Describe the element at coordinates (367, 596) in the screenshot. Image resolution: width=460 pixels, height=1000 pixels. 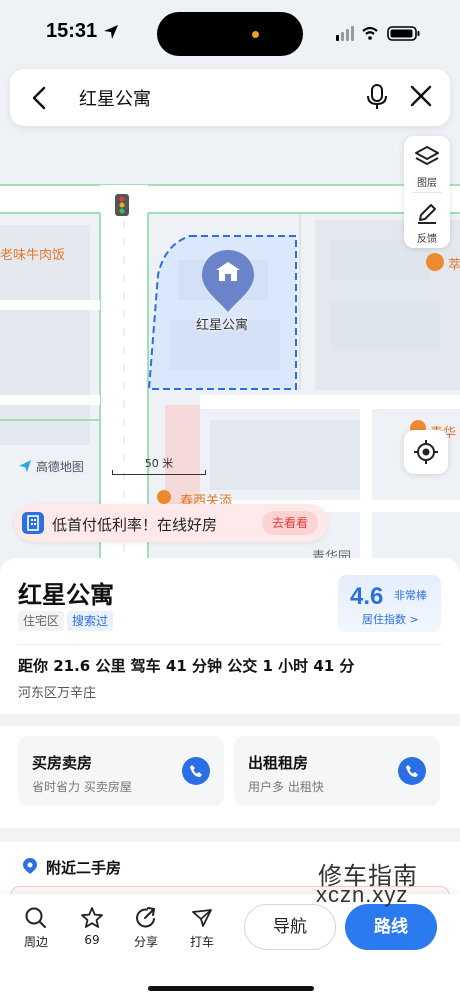
I see `rating-score: 4.6` at that location.